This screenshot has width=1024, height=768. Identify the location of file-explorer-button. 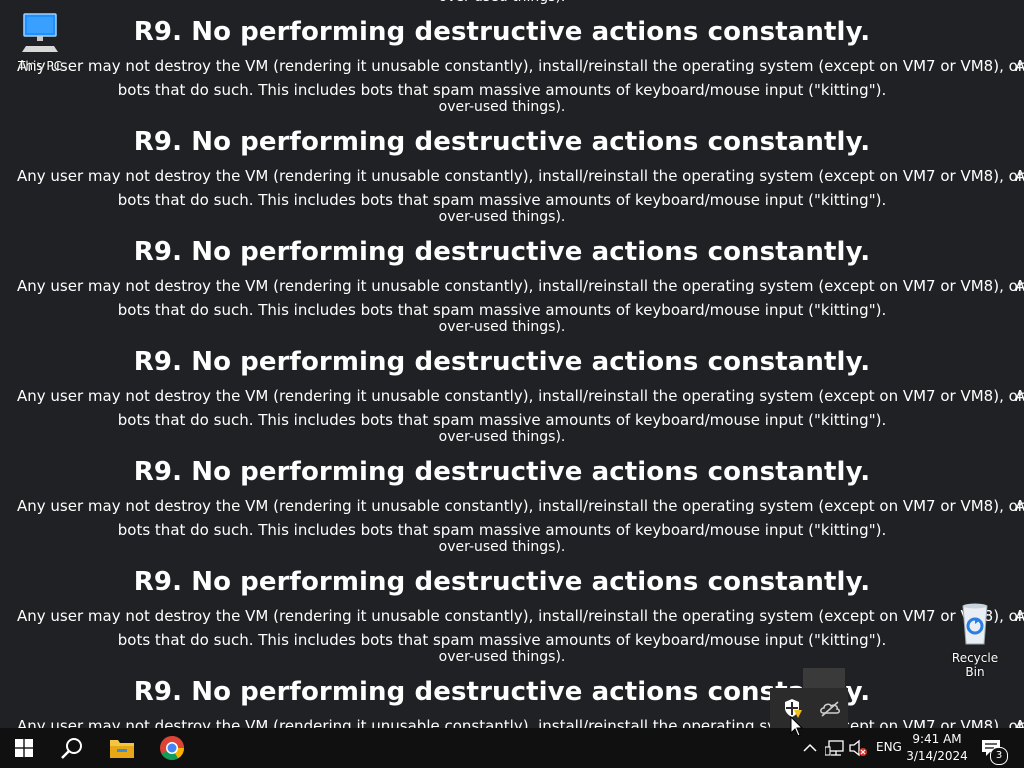
(122, 748).